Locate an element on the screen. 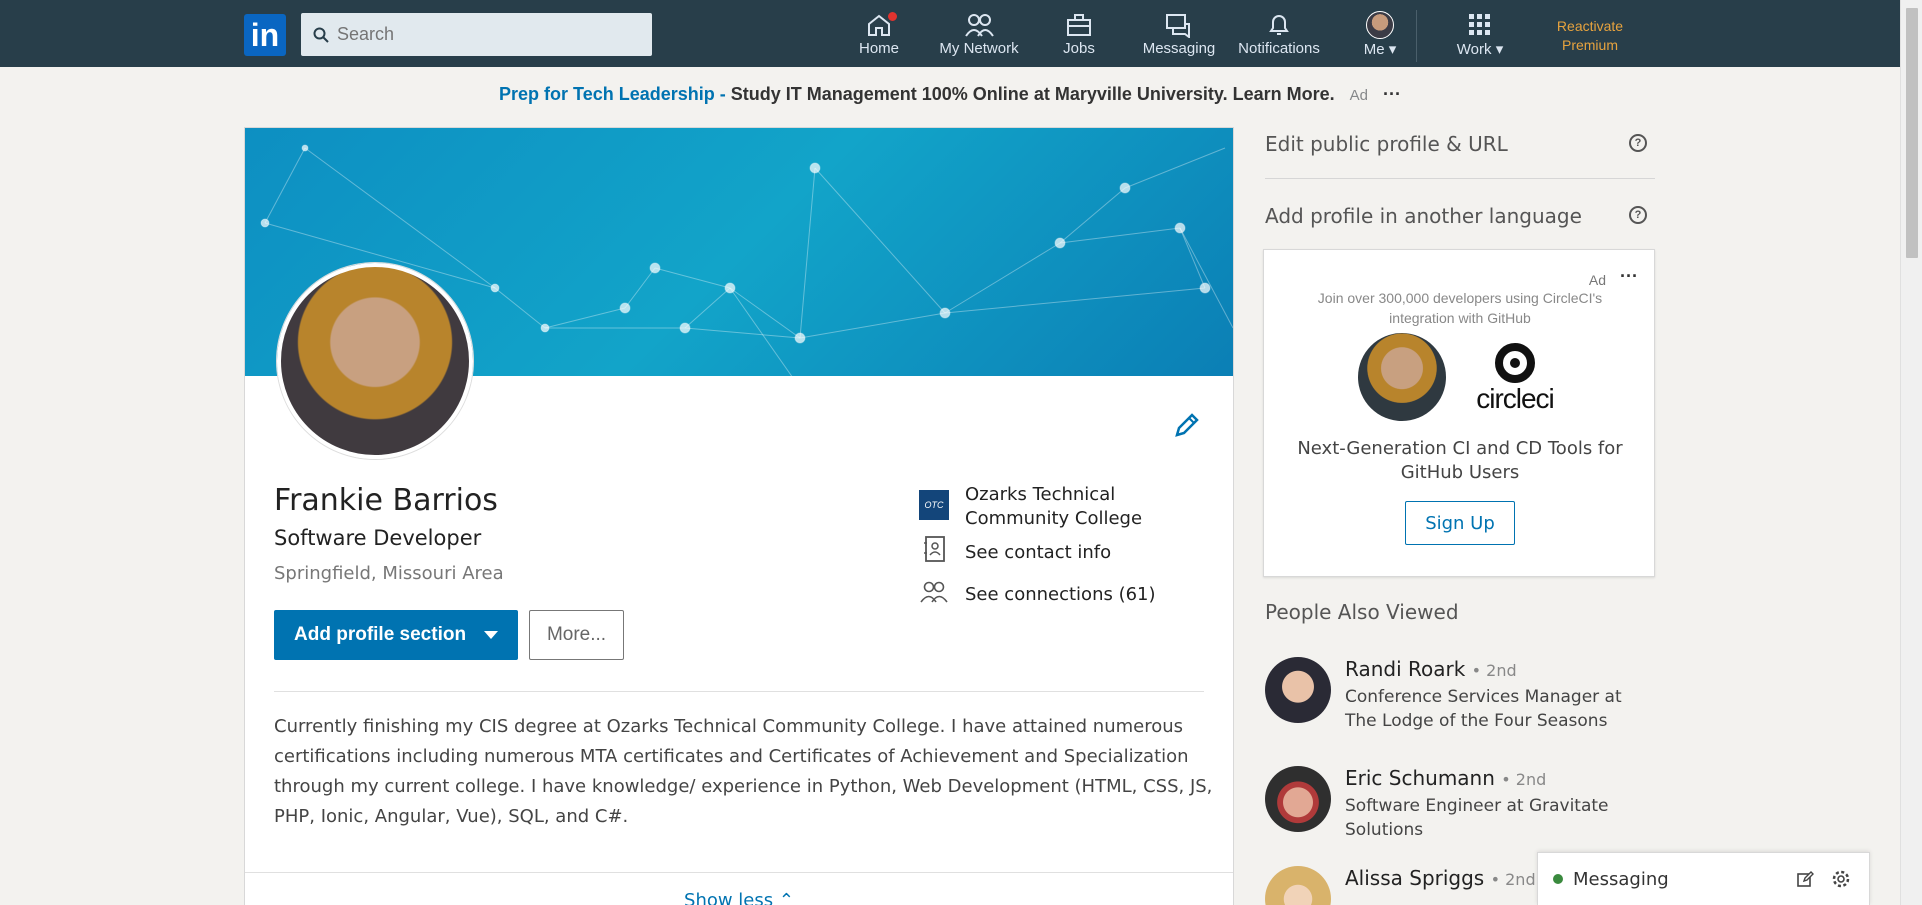 This screenshot has height=905, width=1922. gear-icon is located at coordinates (1841, 881).